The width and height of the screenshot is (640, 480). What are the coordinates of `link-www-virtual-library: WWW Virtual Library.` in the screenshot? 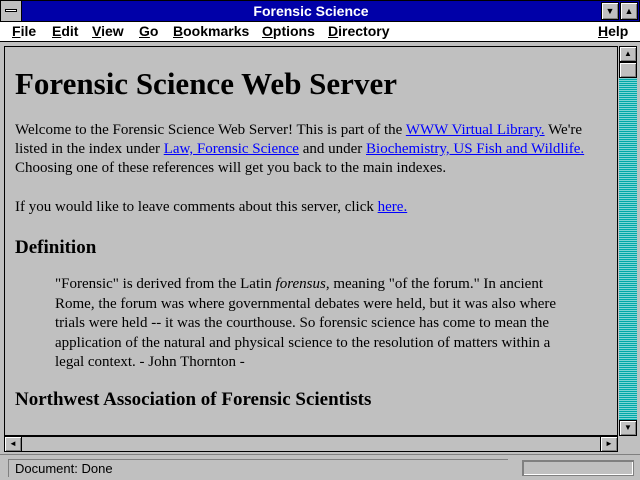 It's located at (475, 130).